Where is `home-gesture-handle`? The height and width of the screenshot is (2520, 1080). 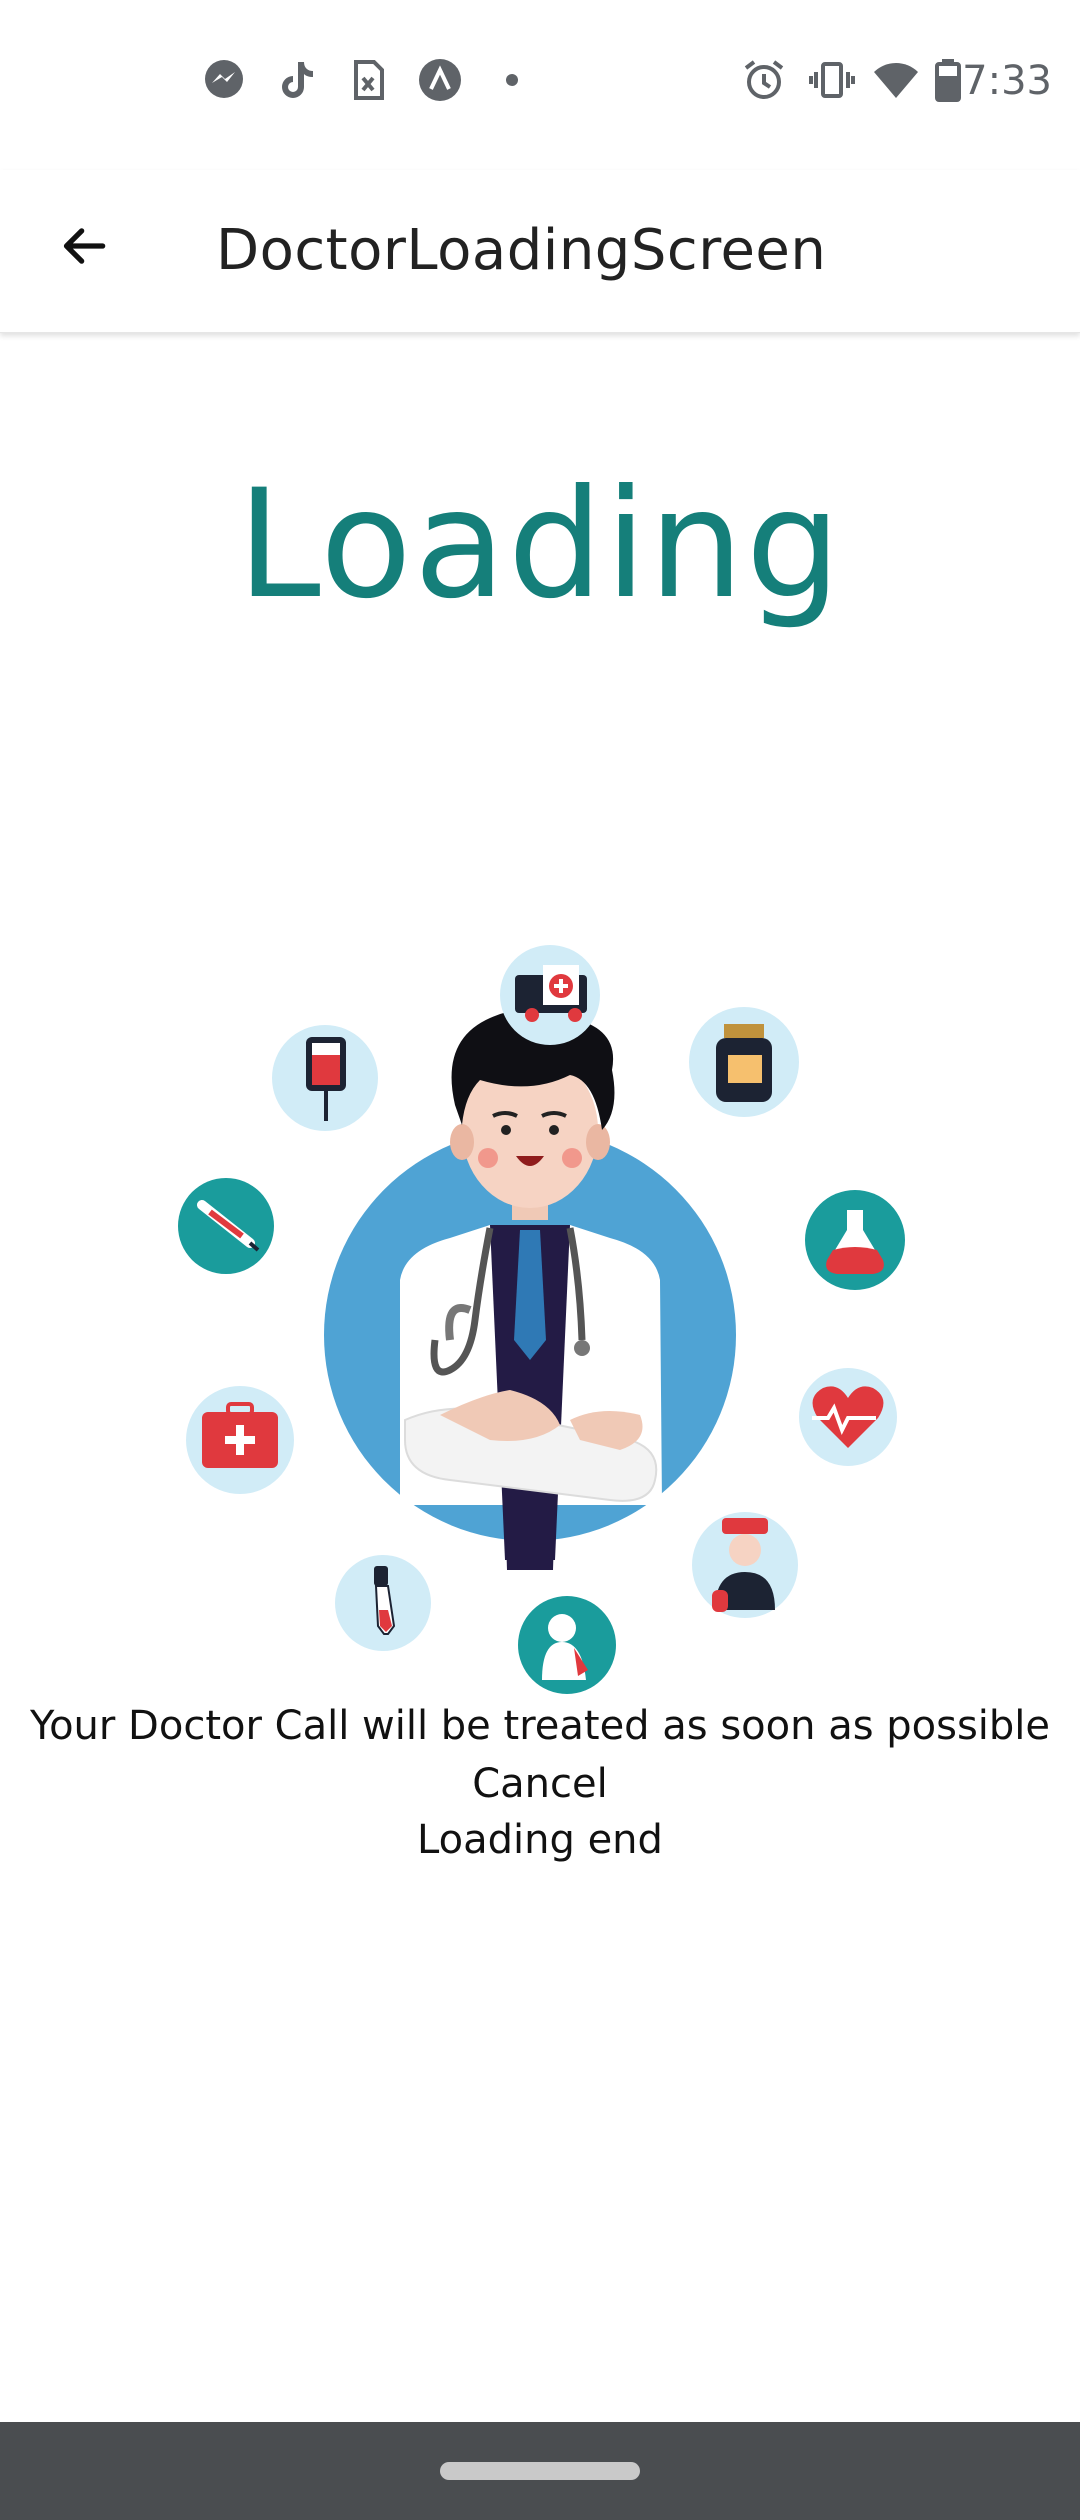 home-gesture-handle is located at coordinates (540, 2471).